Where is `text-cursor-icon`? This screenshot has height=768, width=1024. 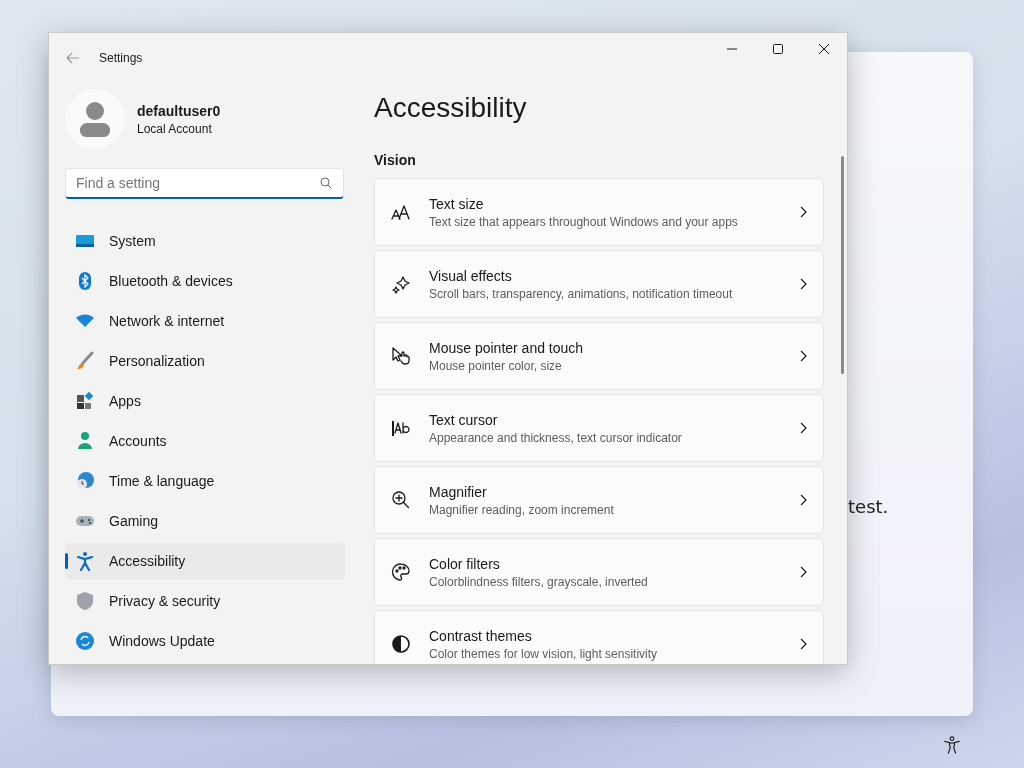
text-cursor-icon is located at coordinates (401, 428).